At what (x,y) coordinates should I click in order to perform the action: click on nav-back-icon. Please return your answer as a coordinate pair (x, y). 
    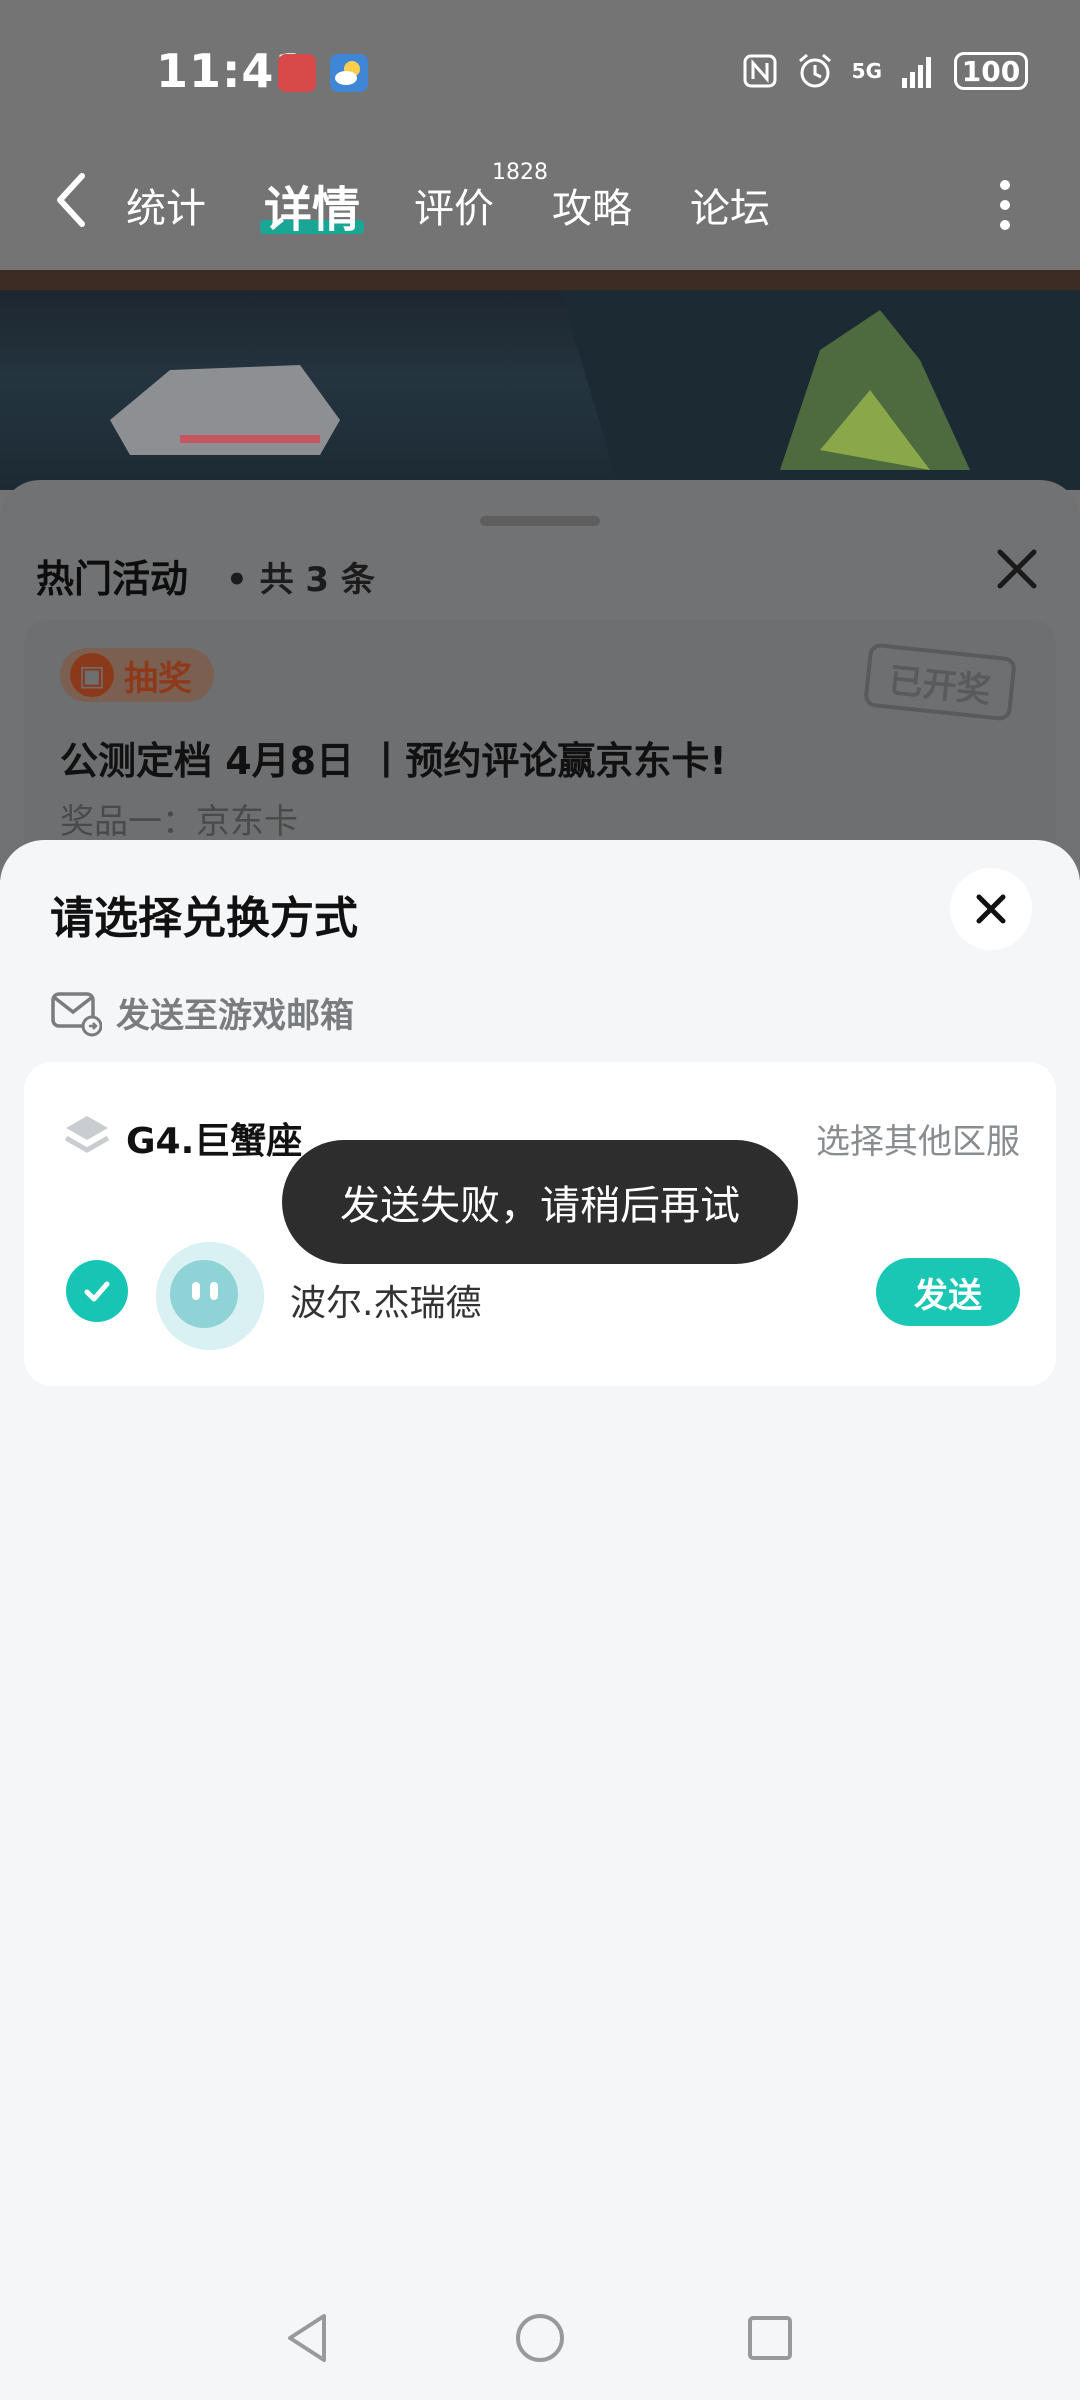
    Looking at the image, I should click on (308, 2338).